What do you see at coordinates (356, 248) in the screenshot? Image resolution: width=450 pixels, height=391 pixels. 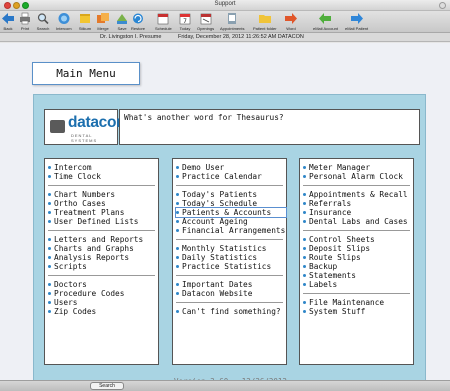 I see `menu-item-deposit-slips: Deposit Slips` at bounding box center [356, 248].